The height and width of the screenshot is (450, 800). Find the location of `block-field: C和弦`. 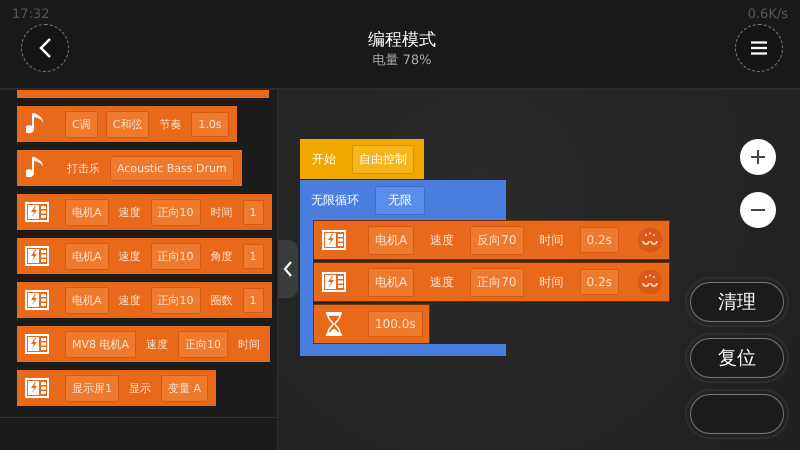

block-field: C和弦 is located at coordinates (128, 124).